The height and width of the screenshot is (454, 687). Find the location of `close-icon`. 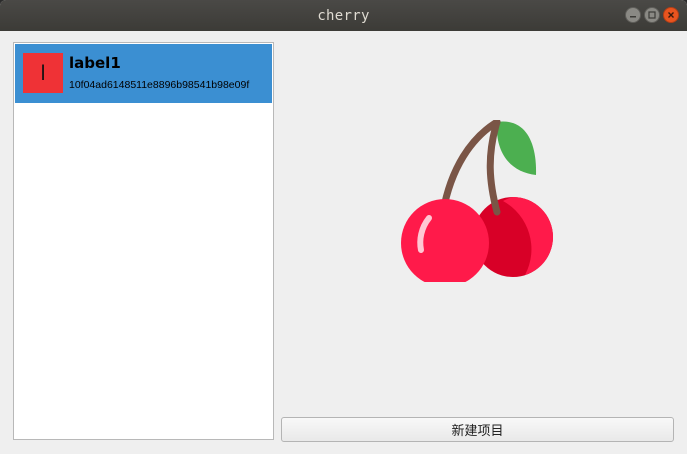

close-icon is located at coordinates (671, 15).